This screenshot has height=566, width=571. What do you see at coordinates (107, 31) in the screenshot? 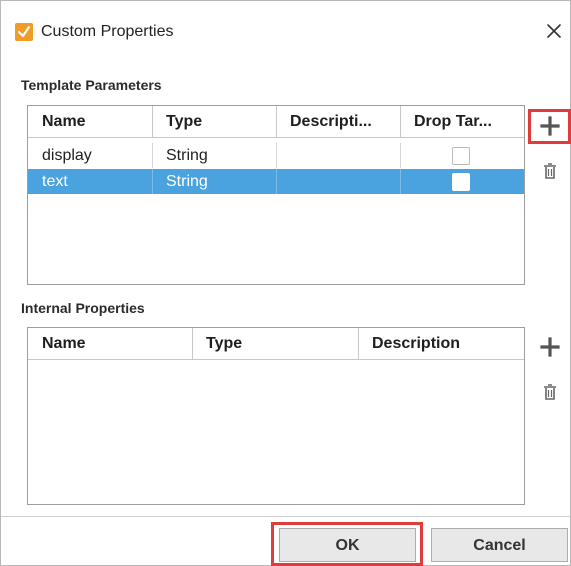
I see `dialog-title: Custom Properties` at bounding box center [107, 31].